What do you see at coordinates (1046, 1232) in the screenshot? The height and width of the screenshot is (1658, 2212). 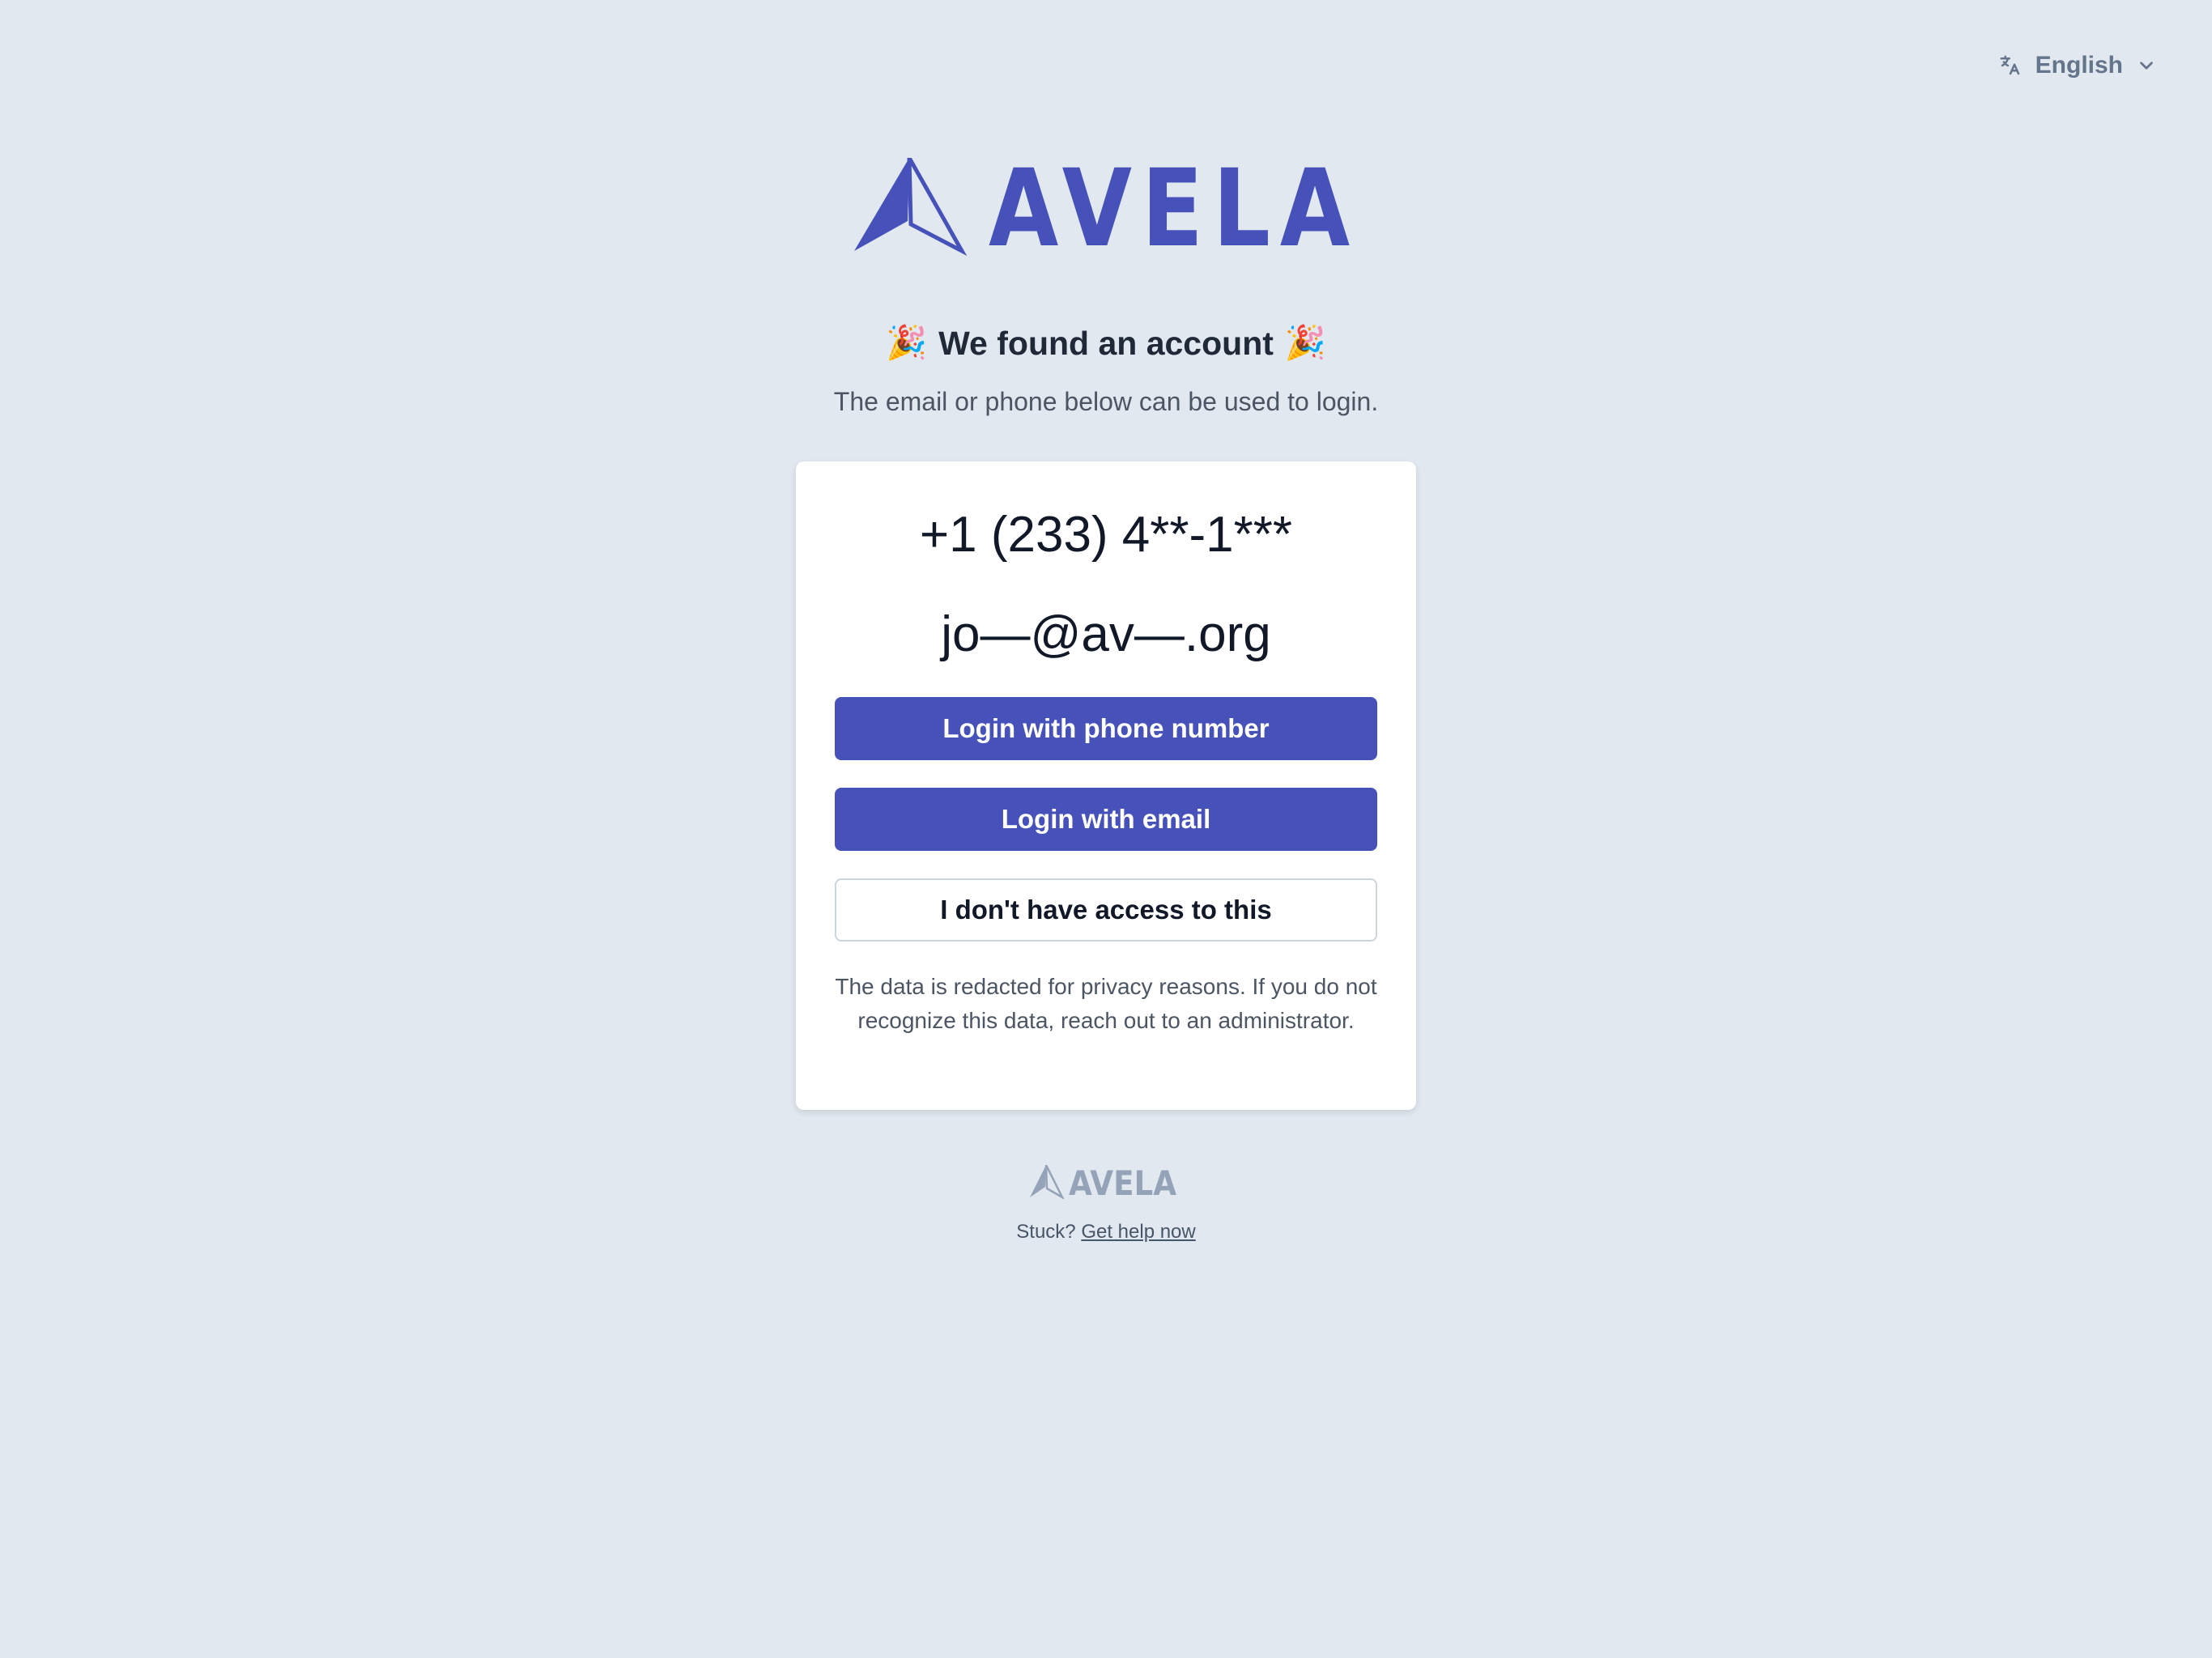 I see `stuck-label: Stuck?` at bounding box center [1046, 1232].